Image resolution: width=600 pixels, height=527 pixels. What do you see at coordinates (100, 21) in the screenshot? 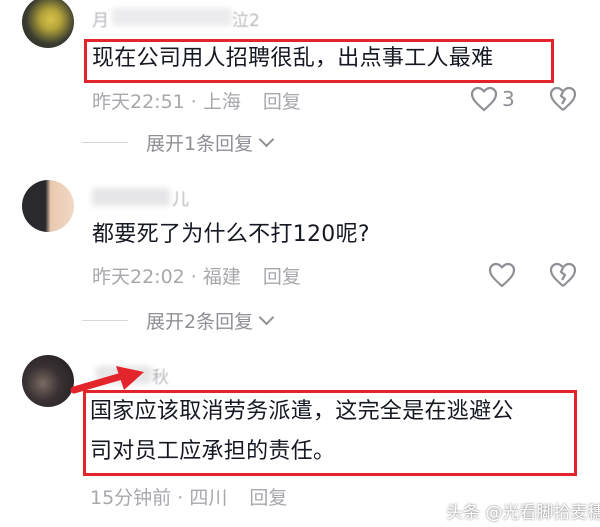
I see `username-fragment: 月` at bounding box center [100, 21].